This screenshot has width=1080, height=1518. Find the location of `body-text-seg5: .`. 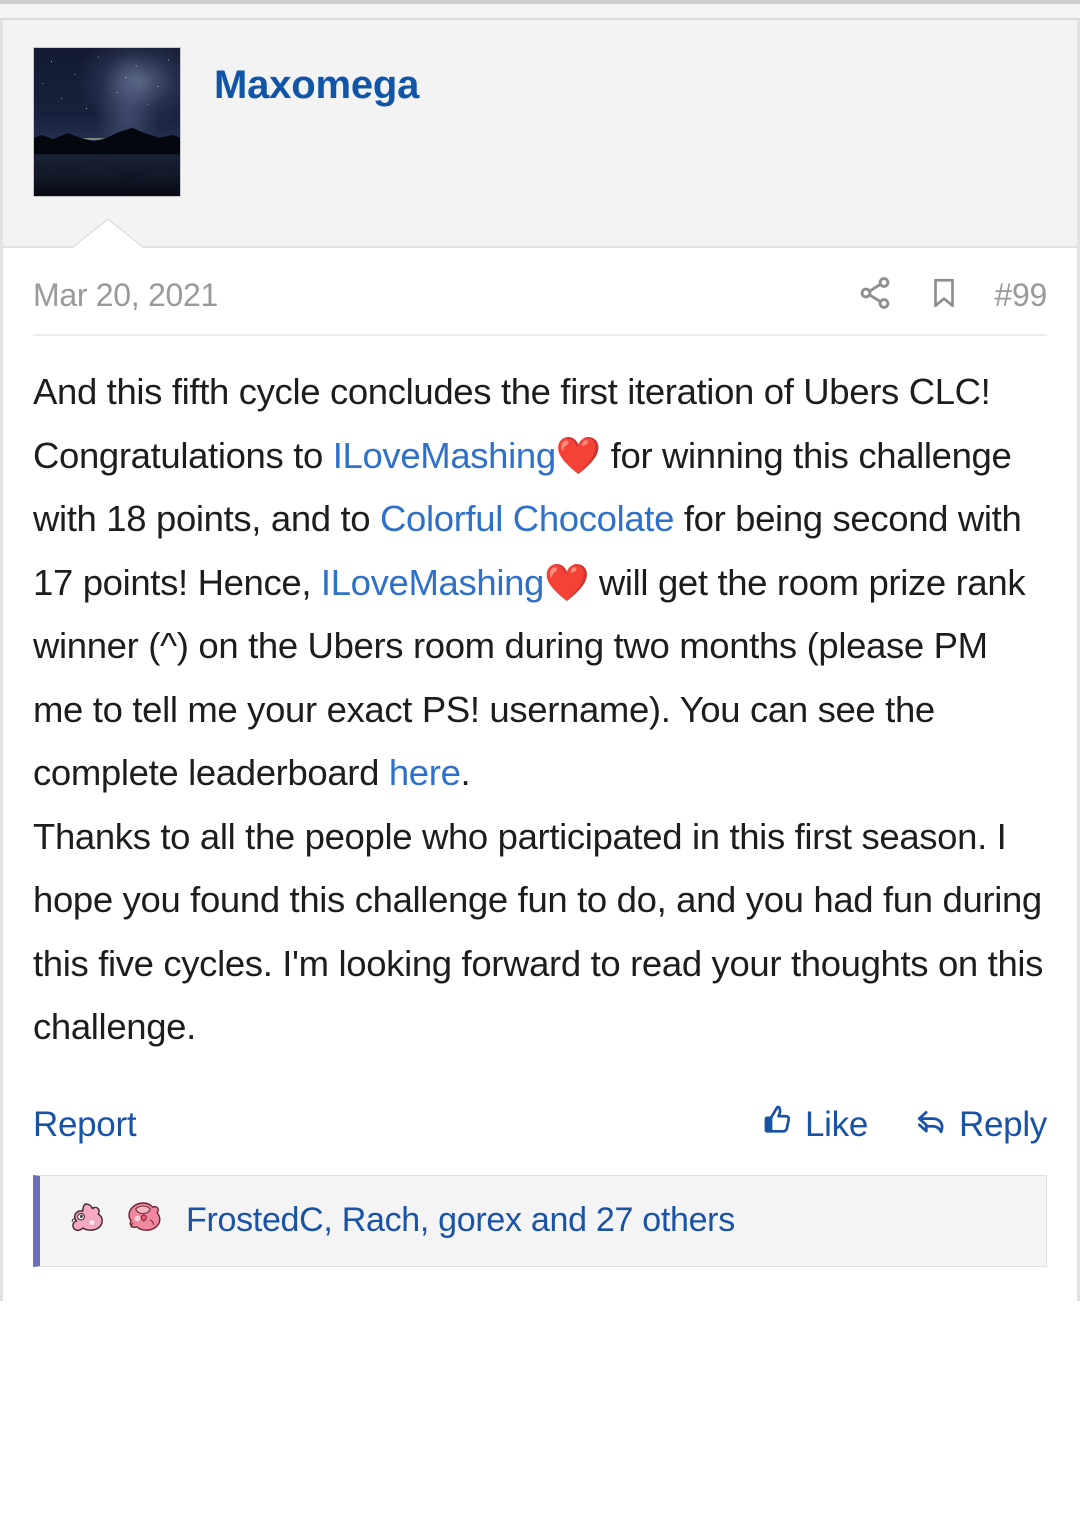

body-text-seg5: . is located at coordinates (465, 772).